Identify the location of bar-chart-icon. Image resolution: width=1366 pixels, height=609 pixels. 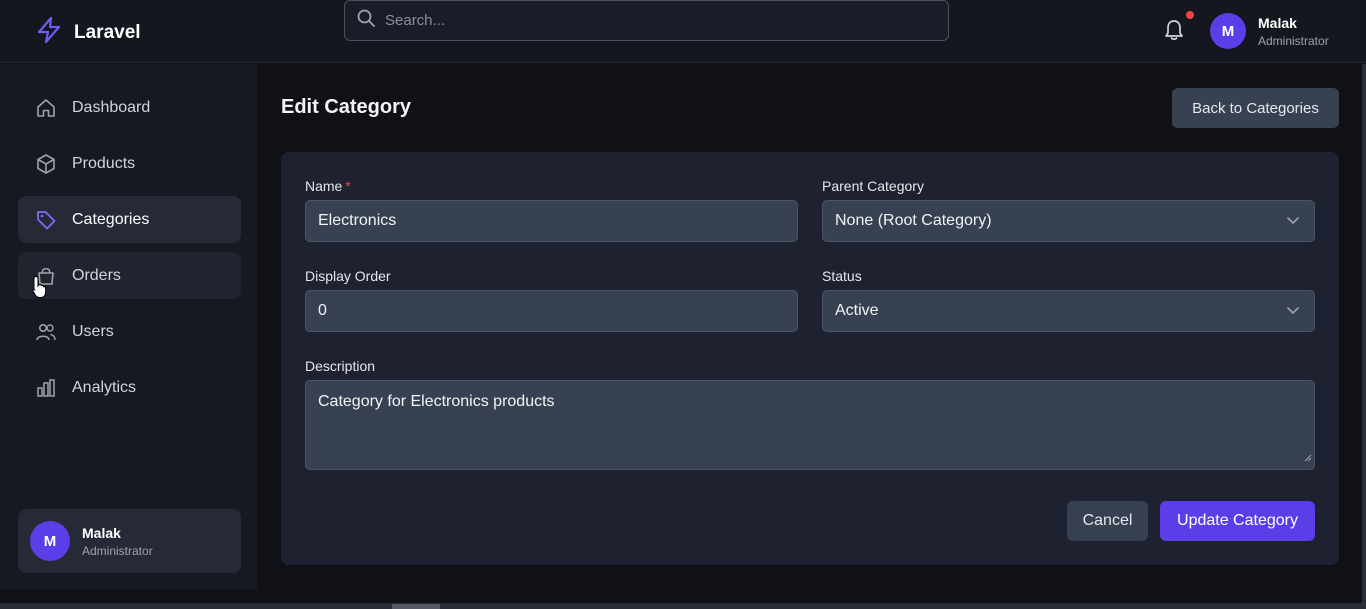
(46, 388).